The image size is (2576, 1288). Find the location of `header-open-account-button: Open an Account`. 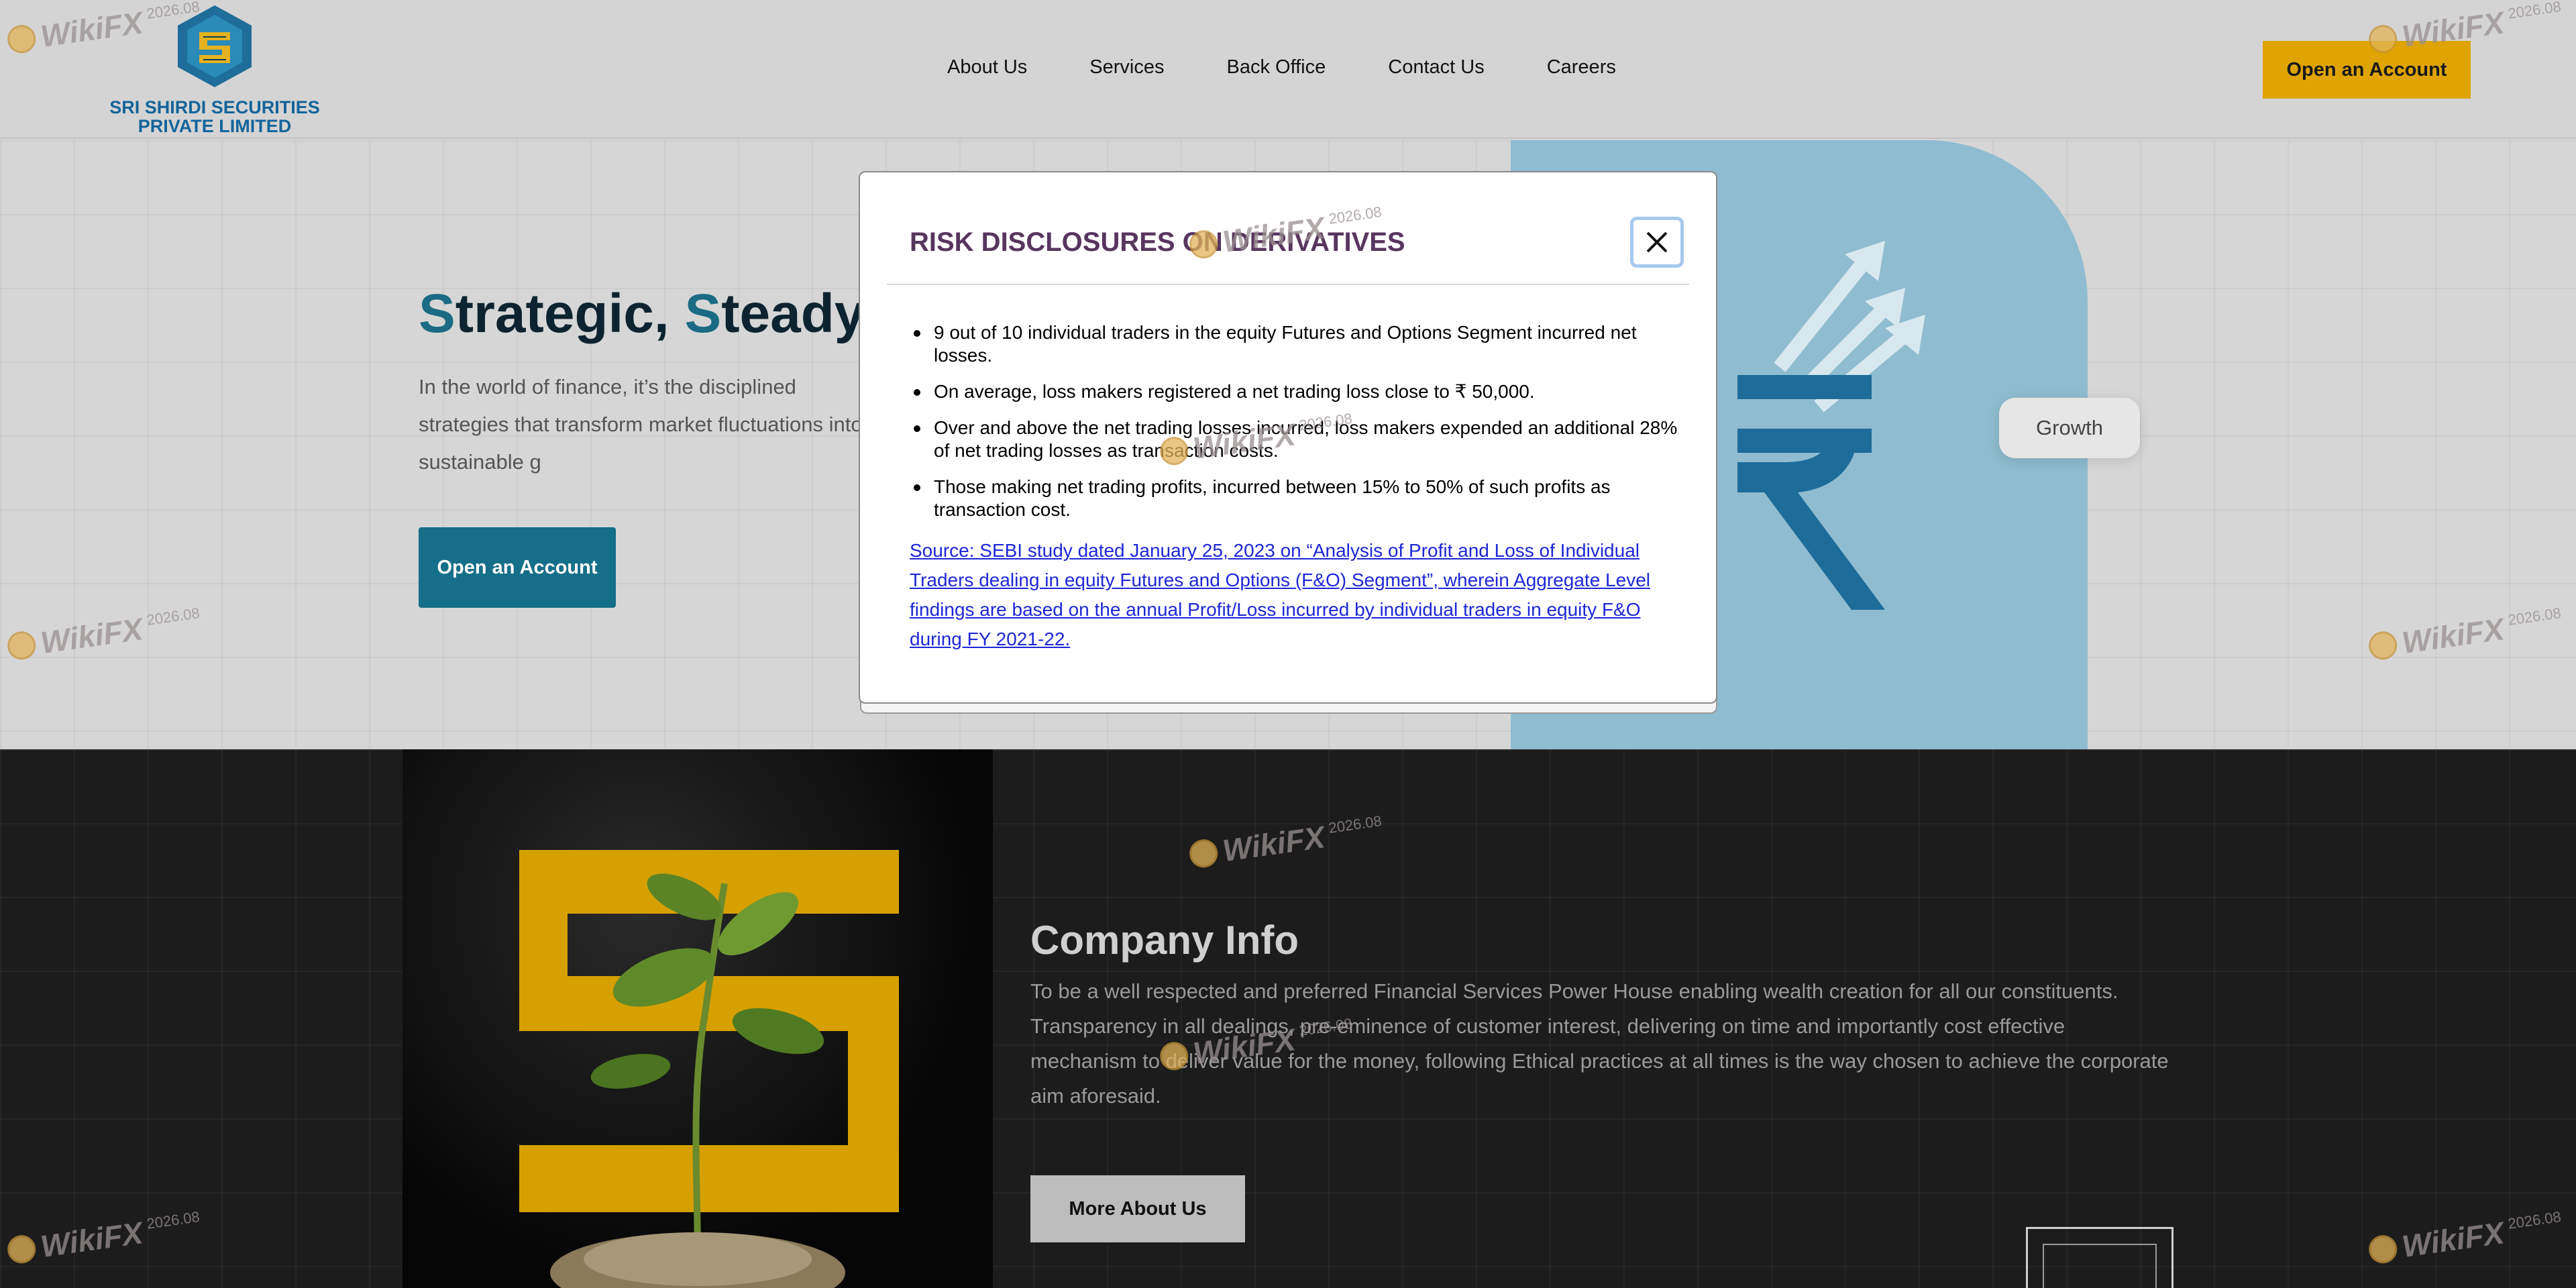

header-open-account-button: Open an Account is located at coordinates (2367, 70).